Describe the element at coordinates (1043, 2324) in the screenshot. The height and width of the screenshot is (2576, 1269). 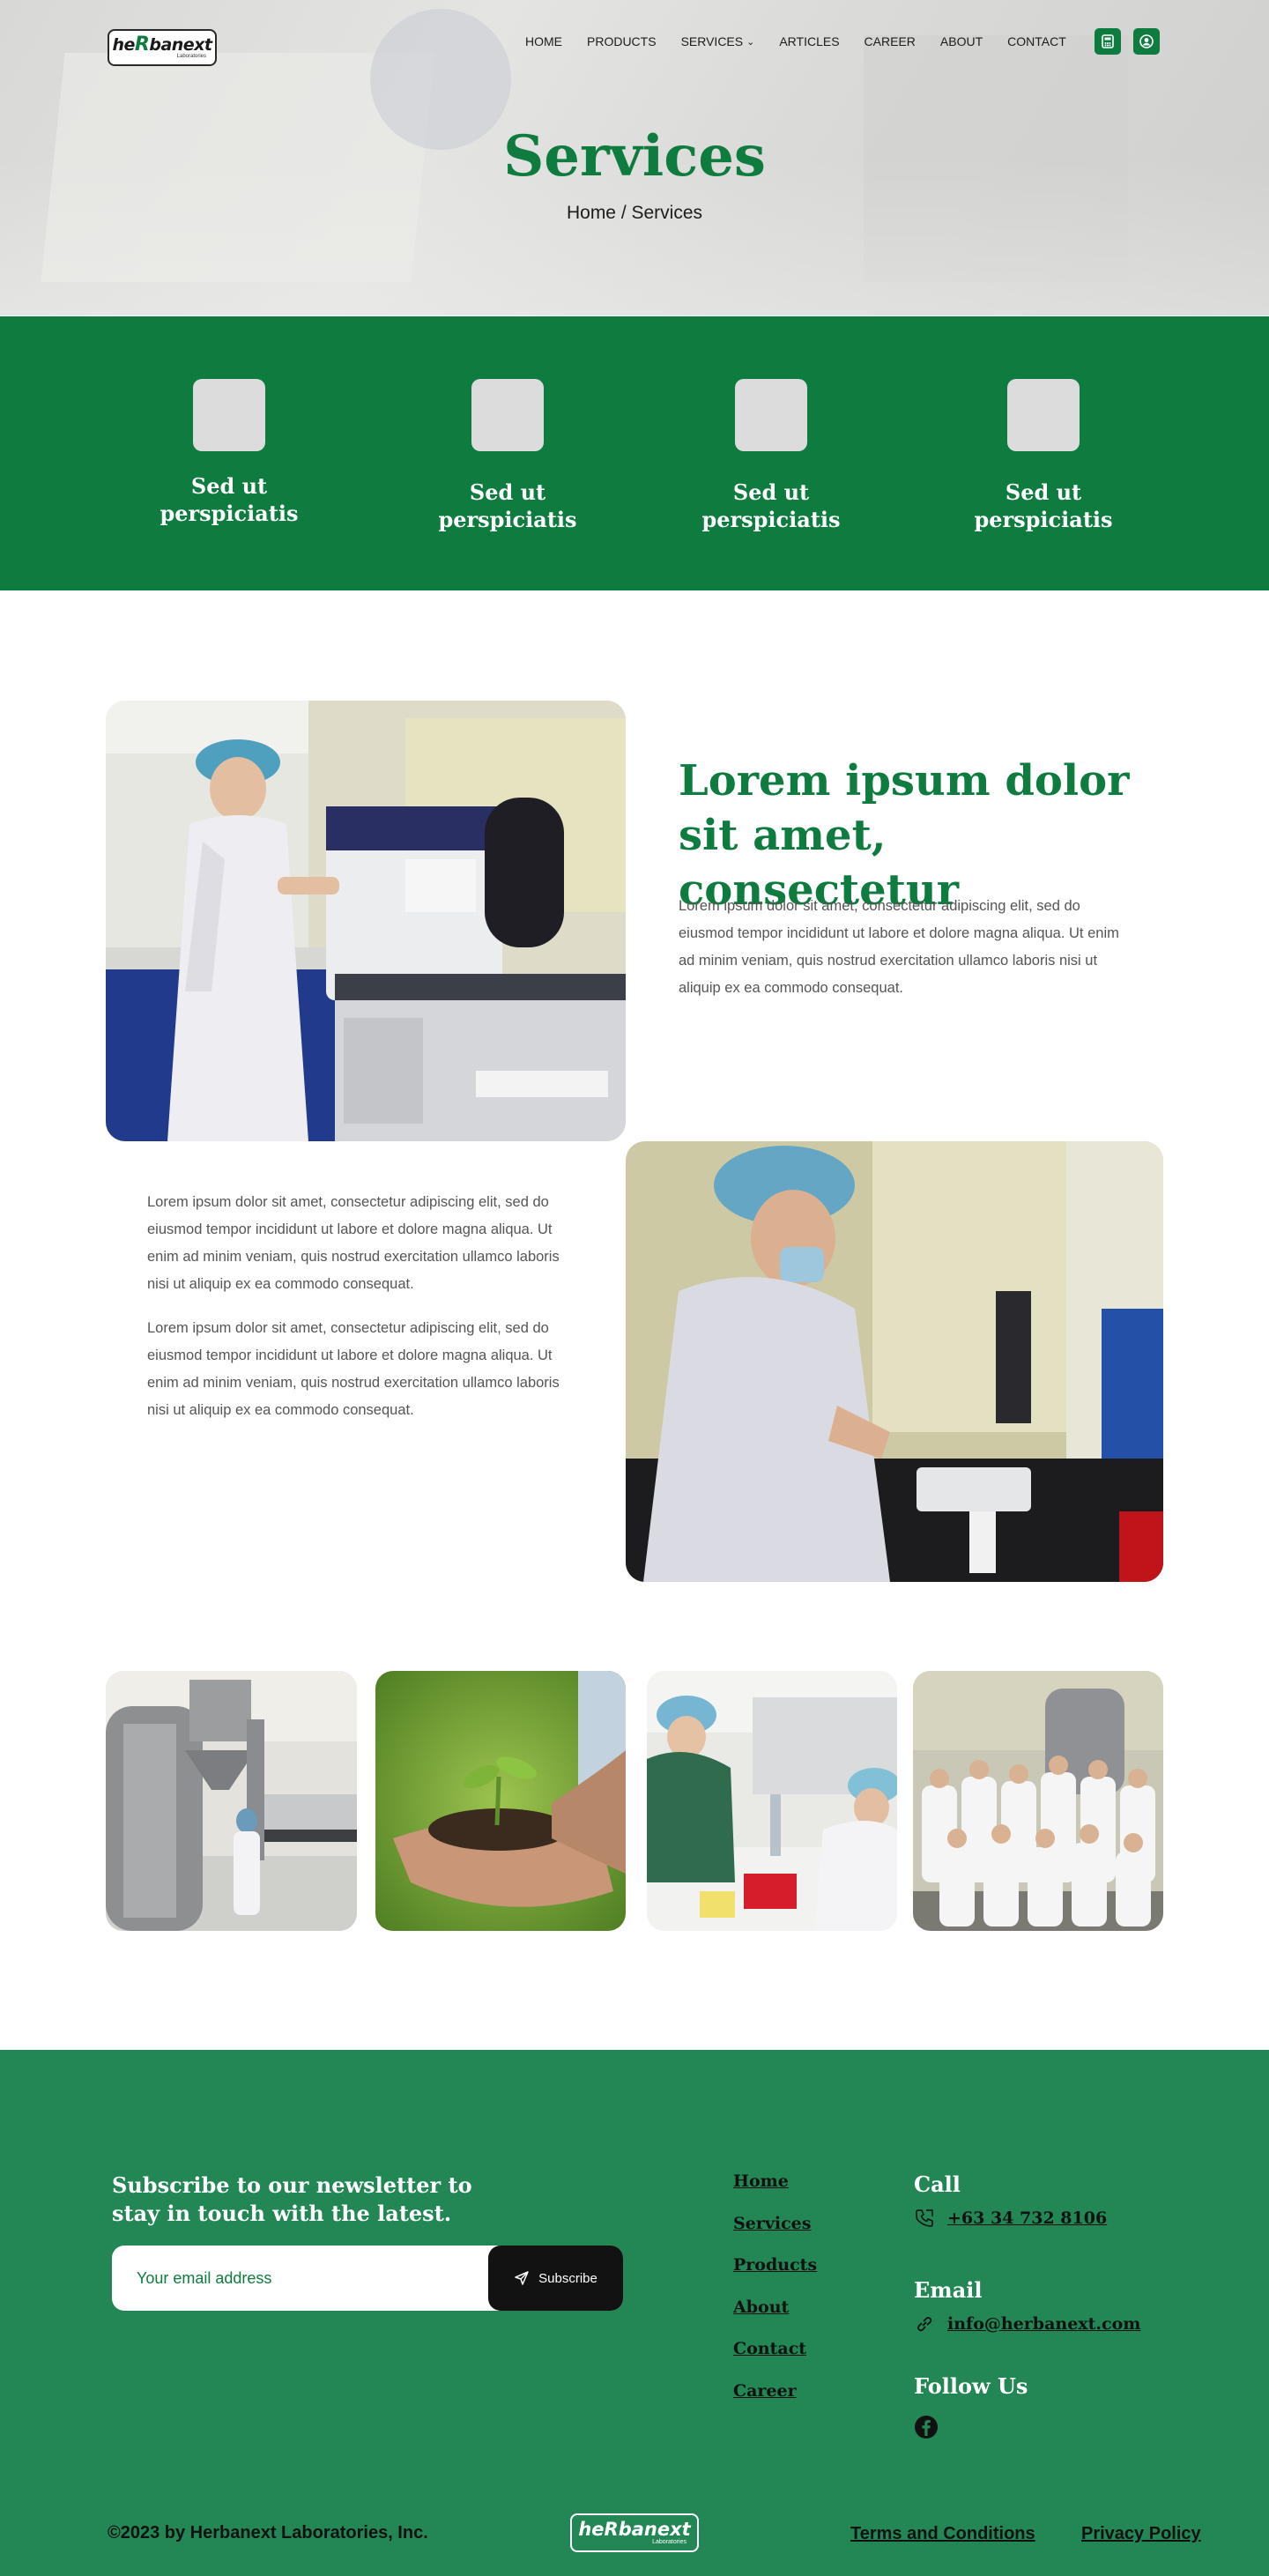
I see `email-link: info@herbanext.com` at that location.